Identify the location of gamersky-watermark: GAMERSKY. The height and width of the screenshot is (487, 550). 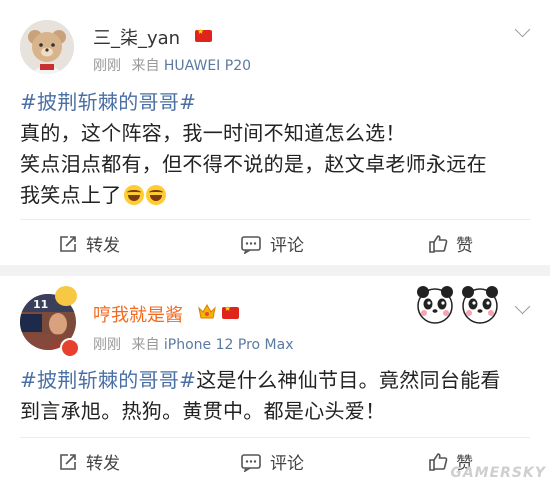
(498, 473).